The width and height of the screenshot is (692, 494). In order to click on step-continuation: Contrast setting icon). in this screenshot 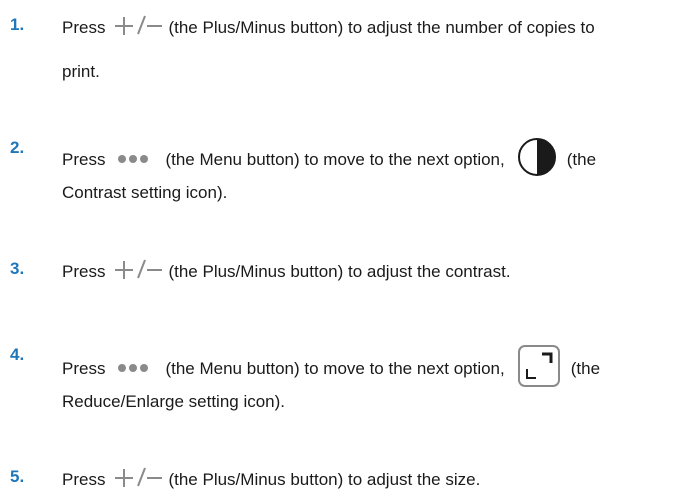, I will do `click(145, 192)`.